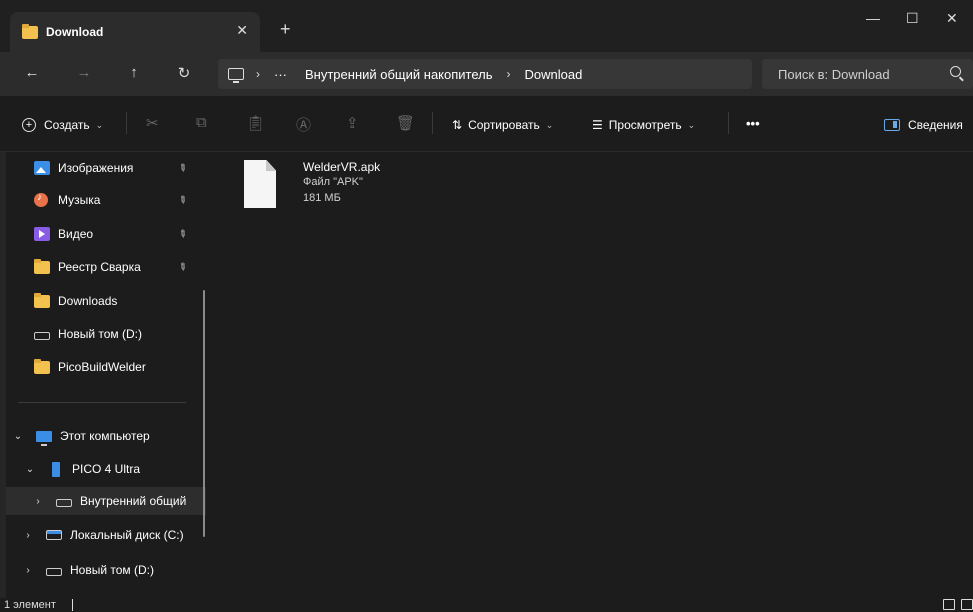 The height and width of the screenshot is (612, 973). I want to click on sidebar-item-internal-storage: › Внутренний общий, so click(106, 501).